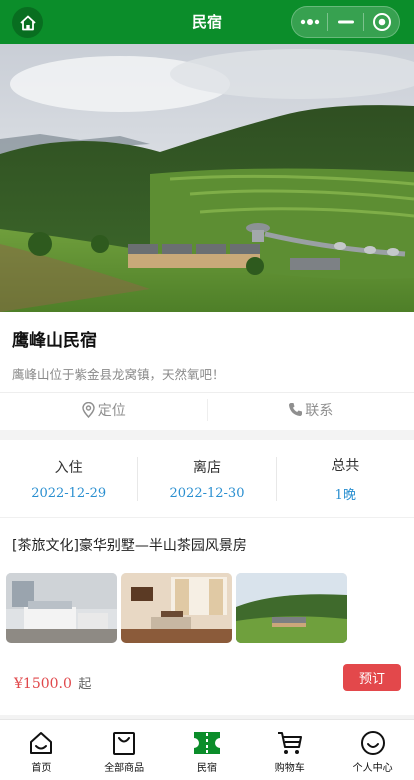 Image resolution: width=414 pixels, height=780 pixels. What do you see at coordinates (111, 410) in the screenshot?
I see `locate-label: 定位` at bounding box center [111, 410].